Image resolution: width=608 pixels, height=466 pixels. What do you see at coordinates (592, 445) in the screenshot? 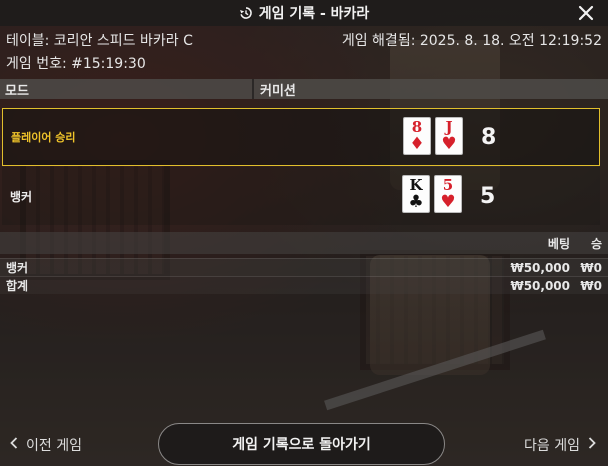
I see `chevron-right-icon` at bounding box center [592, 445].